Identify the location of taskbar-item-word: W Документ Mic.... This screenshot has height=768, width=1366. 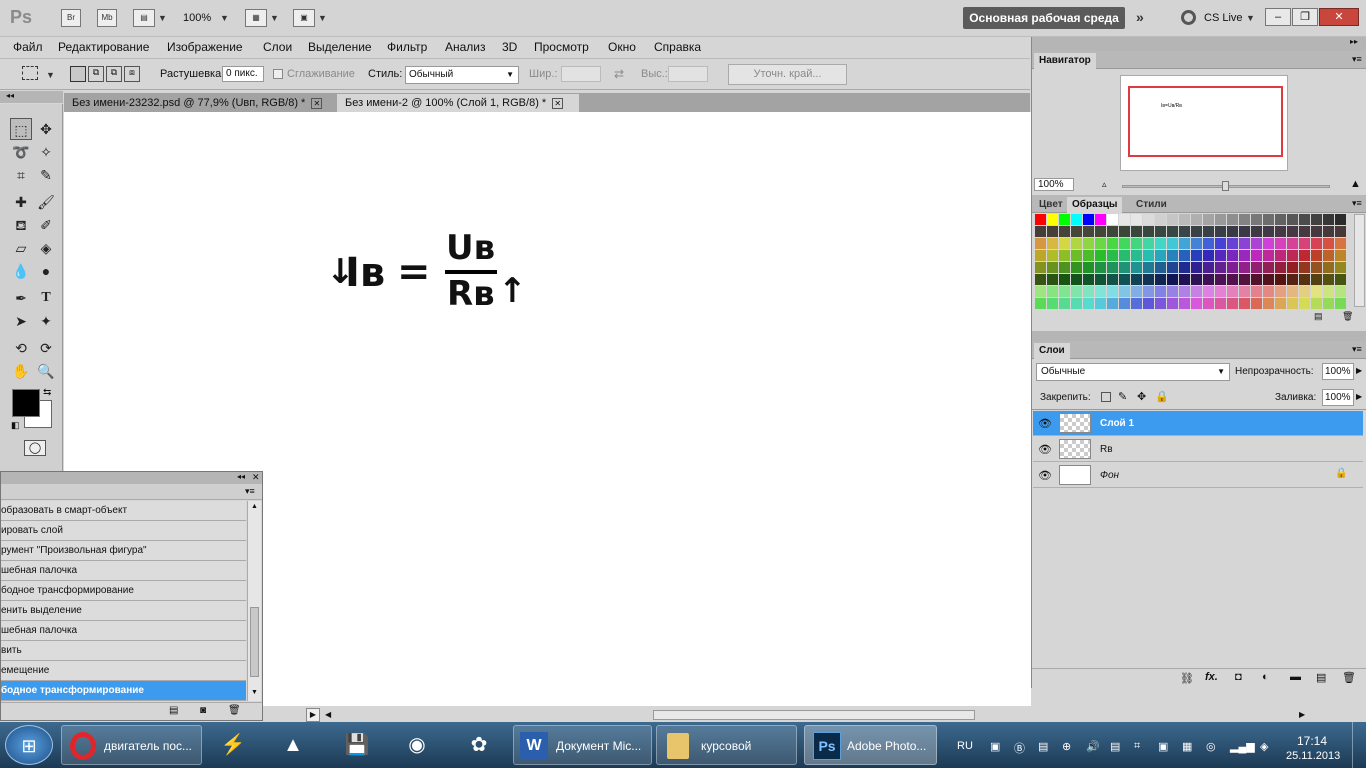
(582, 745).